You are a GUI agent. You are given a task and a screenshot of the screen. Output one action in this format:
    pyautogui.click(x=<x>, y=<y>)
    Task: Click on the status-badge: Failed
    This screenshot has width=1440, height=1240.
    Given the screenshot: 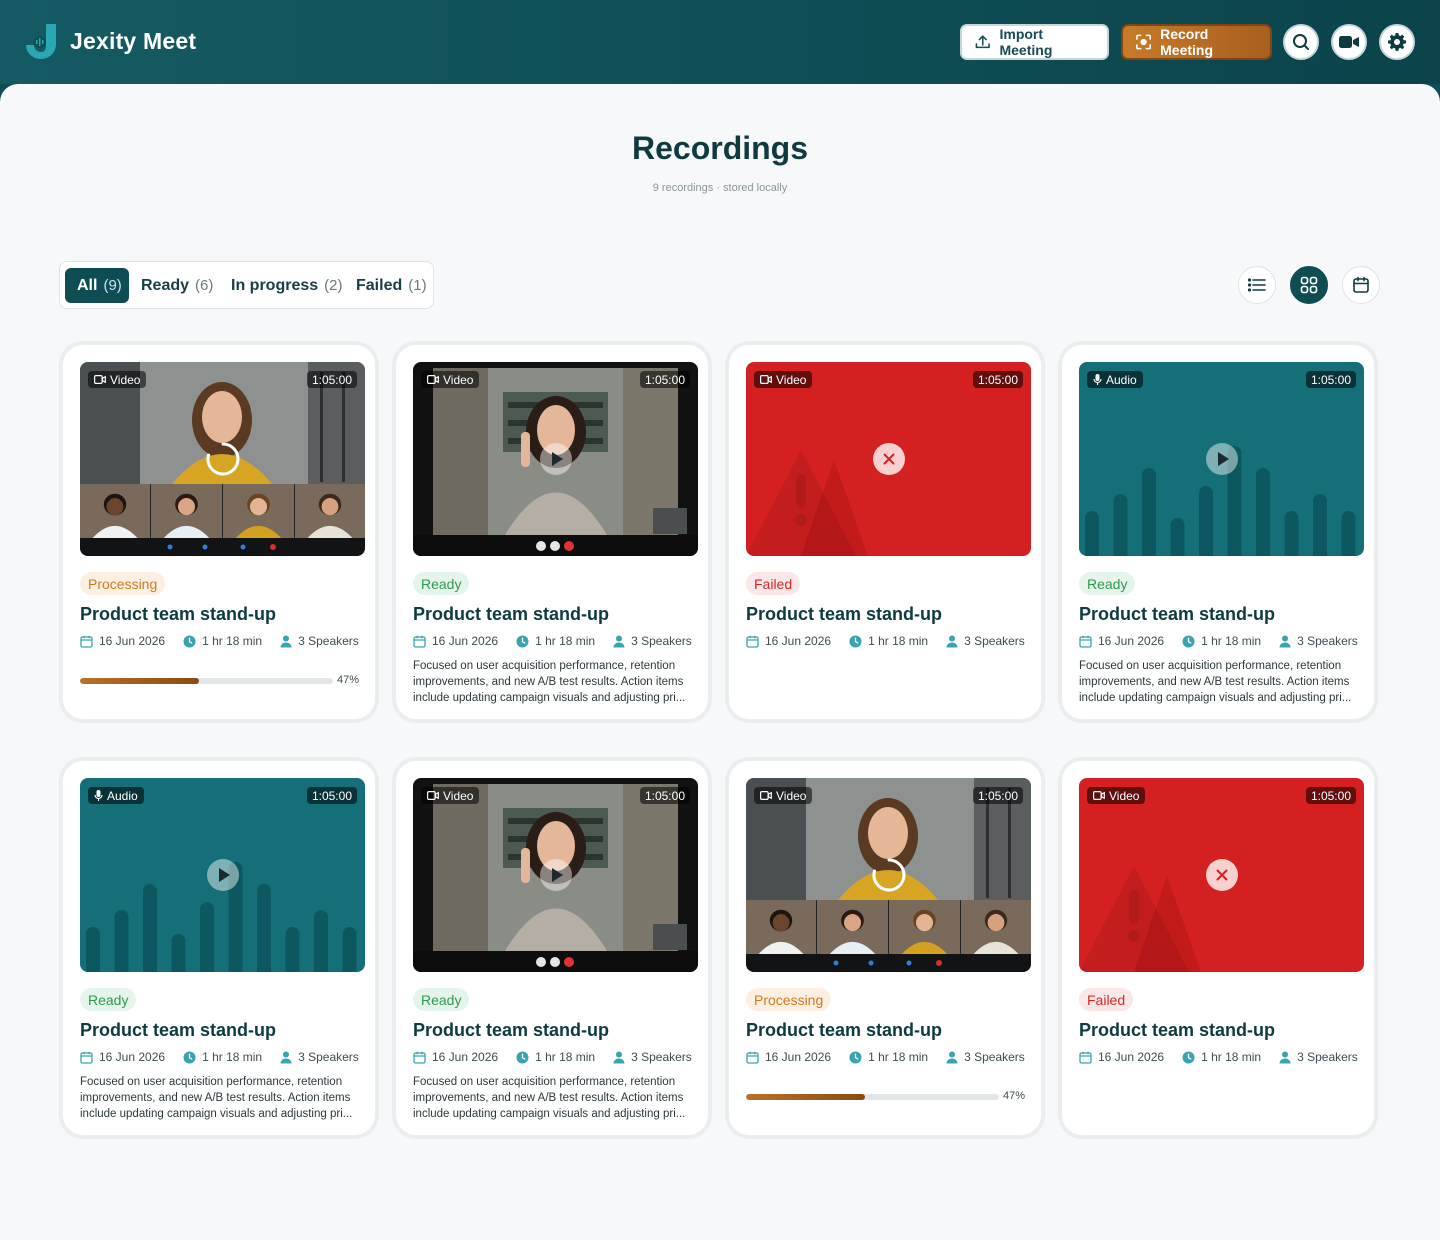 What is the action you would take?
    pyautogui.click(x=773, y=583)
    